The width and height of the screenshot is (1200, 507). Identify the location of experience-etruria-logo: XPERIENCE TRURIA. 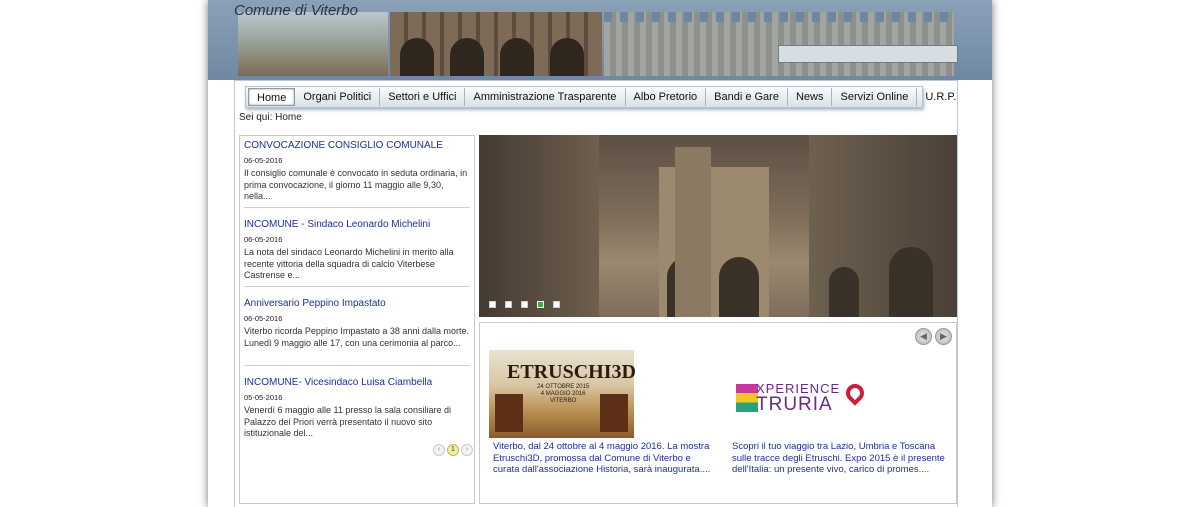
(800, 394).